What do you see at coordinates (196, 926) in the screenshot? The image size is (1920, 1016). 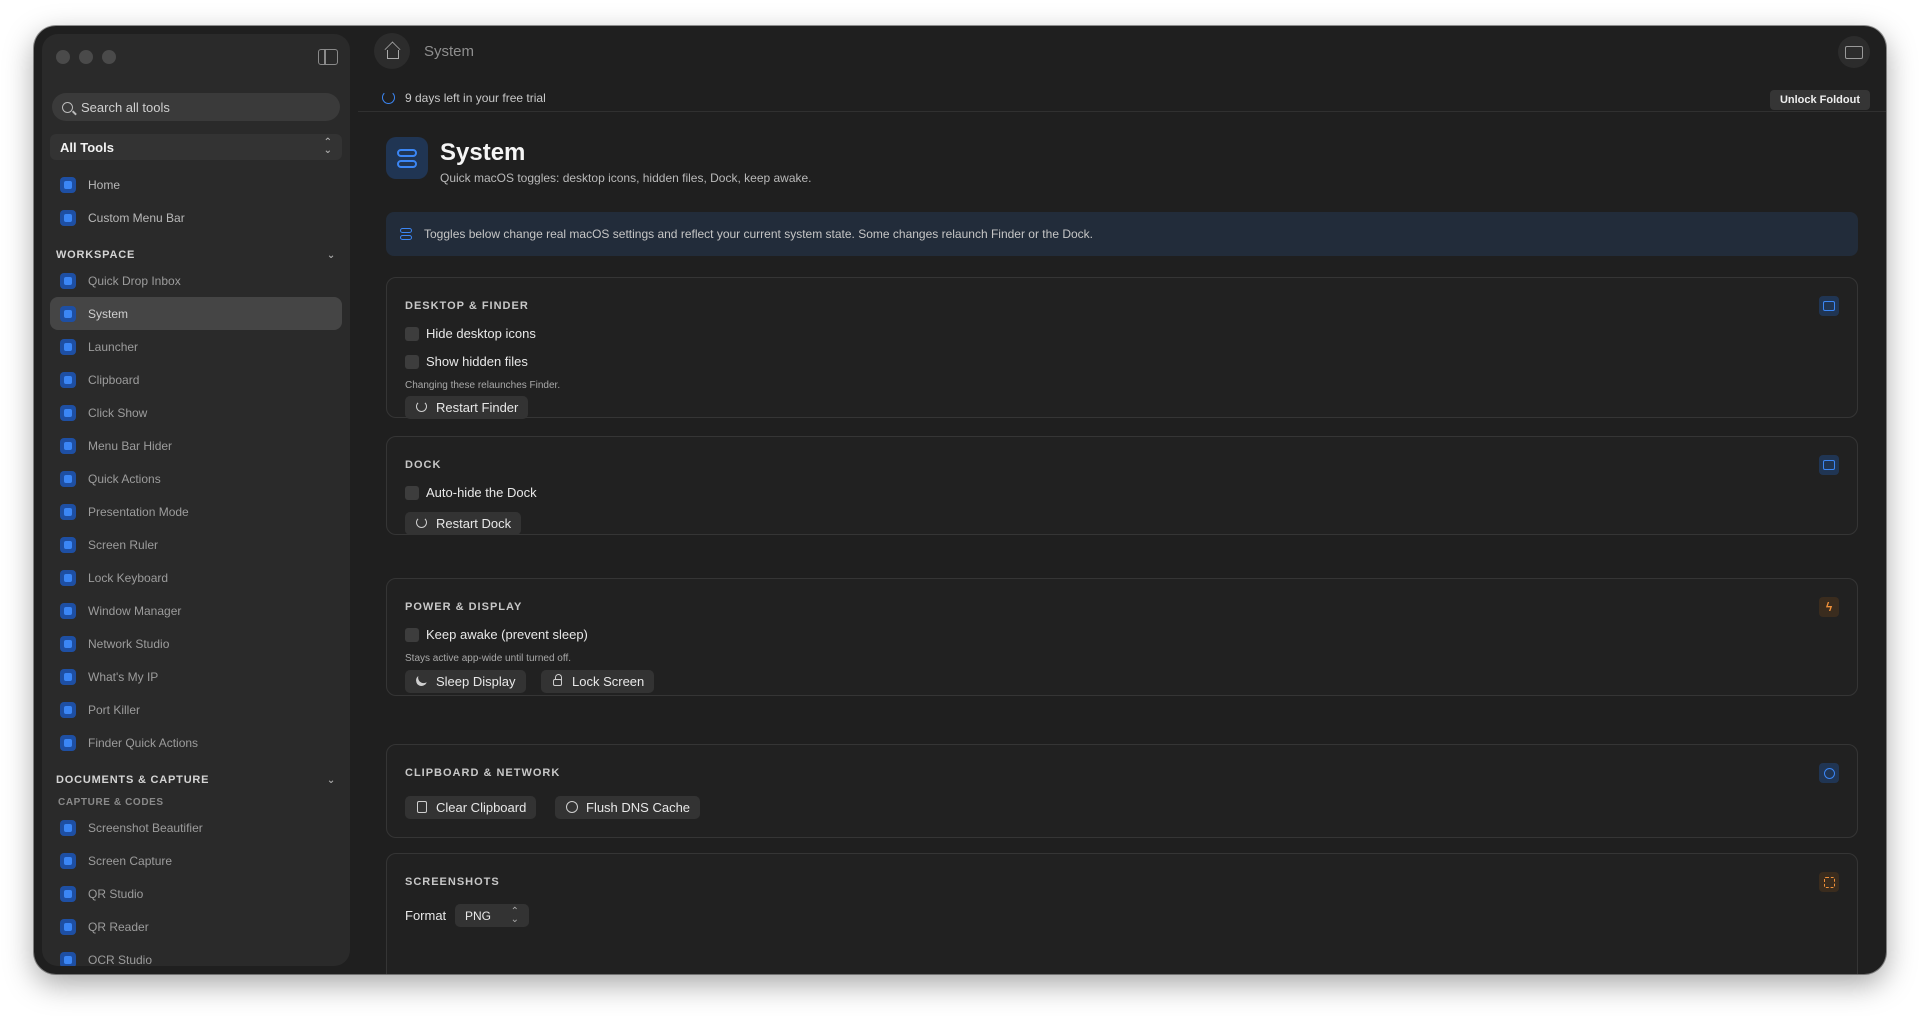 I see `sidebar-item-qr-reader: QR Reader` at bounding box center [196, 926].